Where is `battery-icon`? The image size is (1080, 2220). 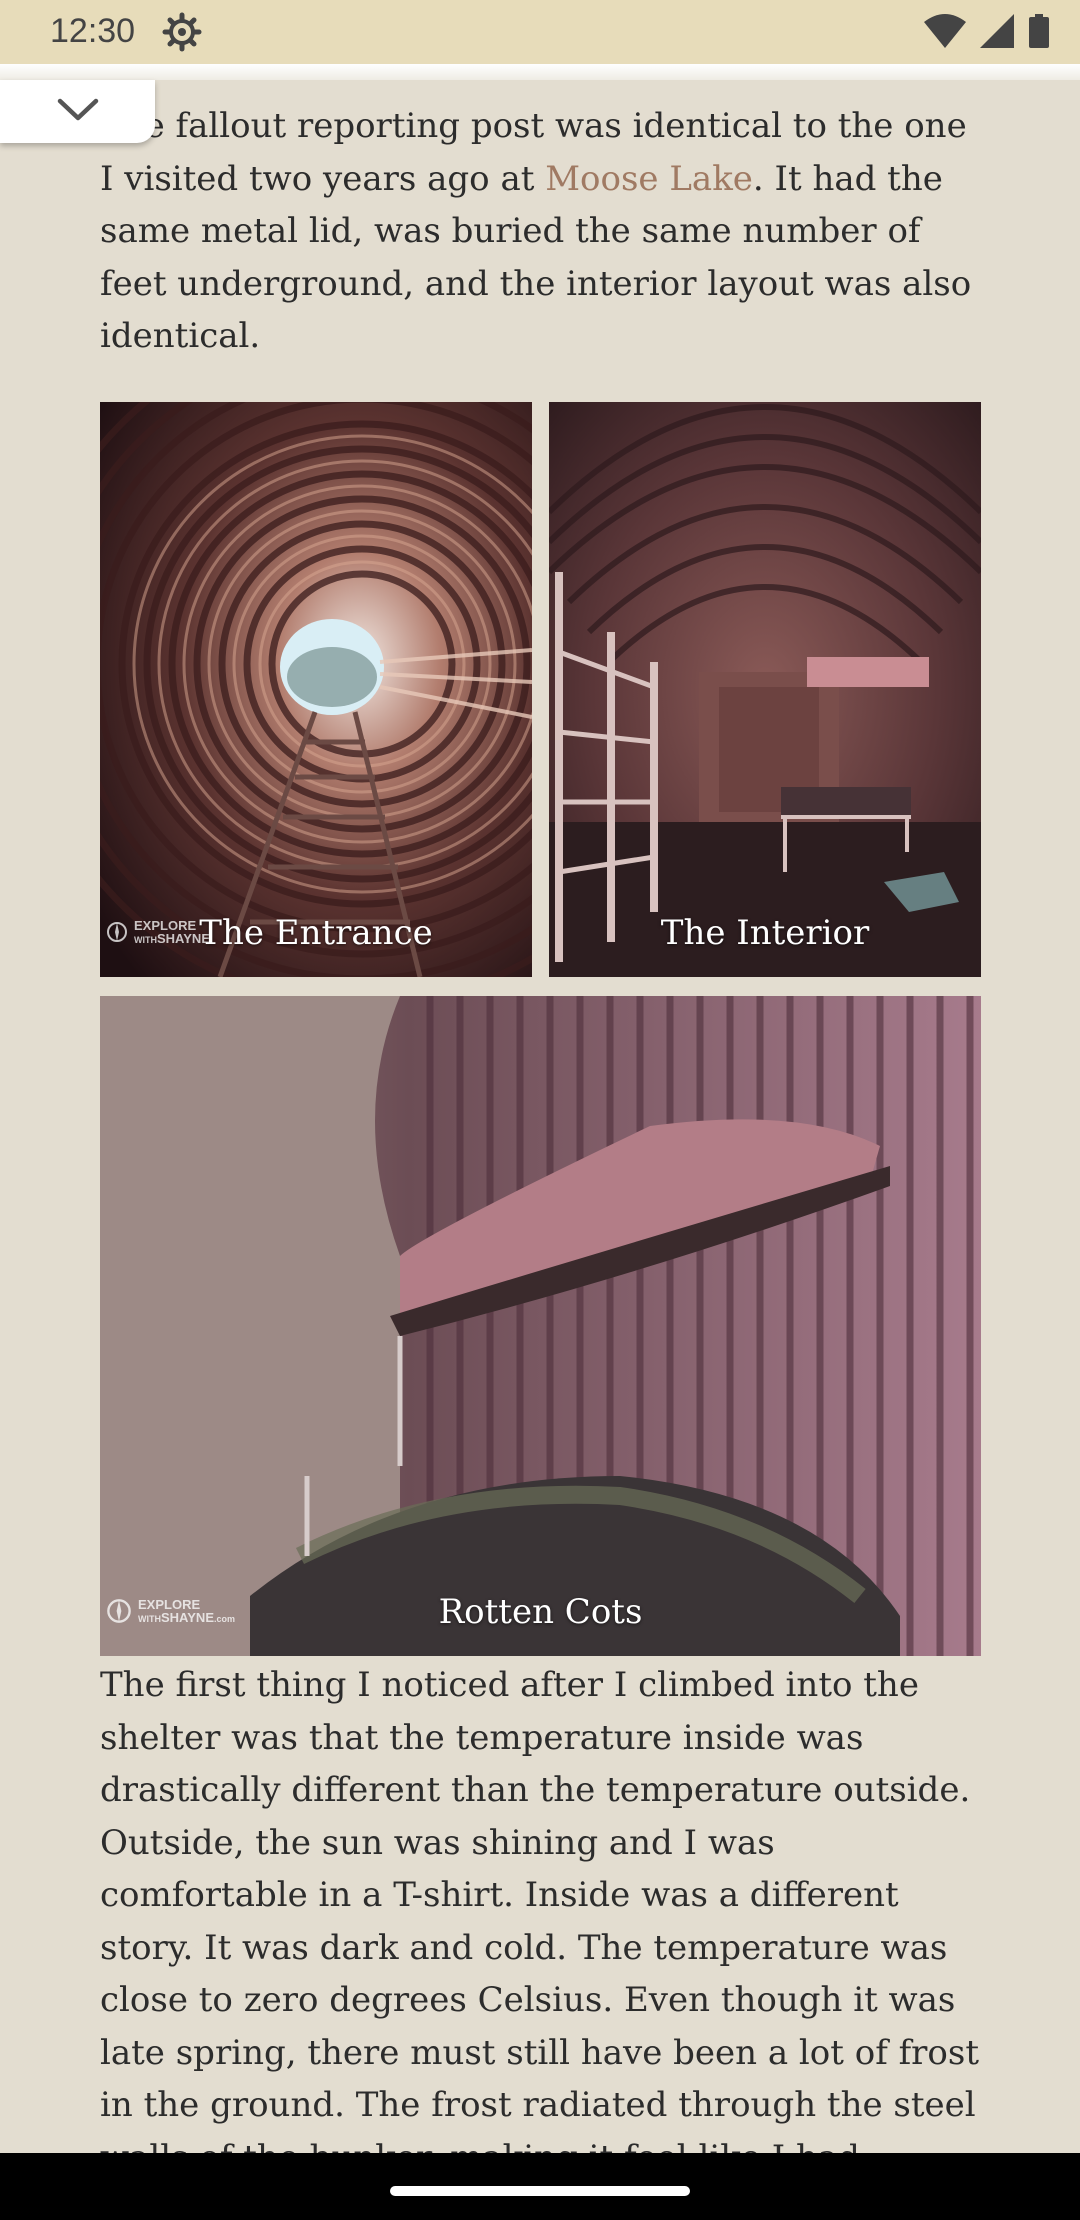
battery-icon is located at coordinates (1039, 31).